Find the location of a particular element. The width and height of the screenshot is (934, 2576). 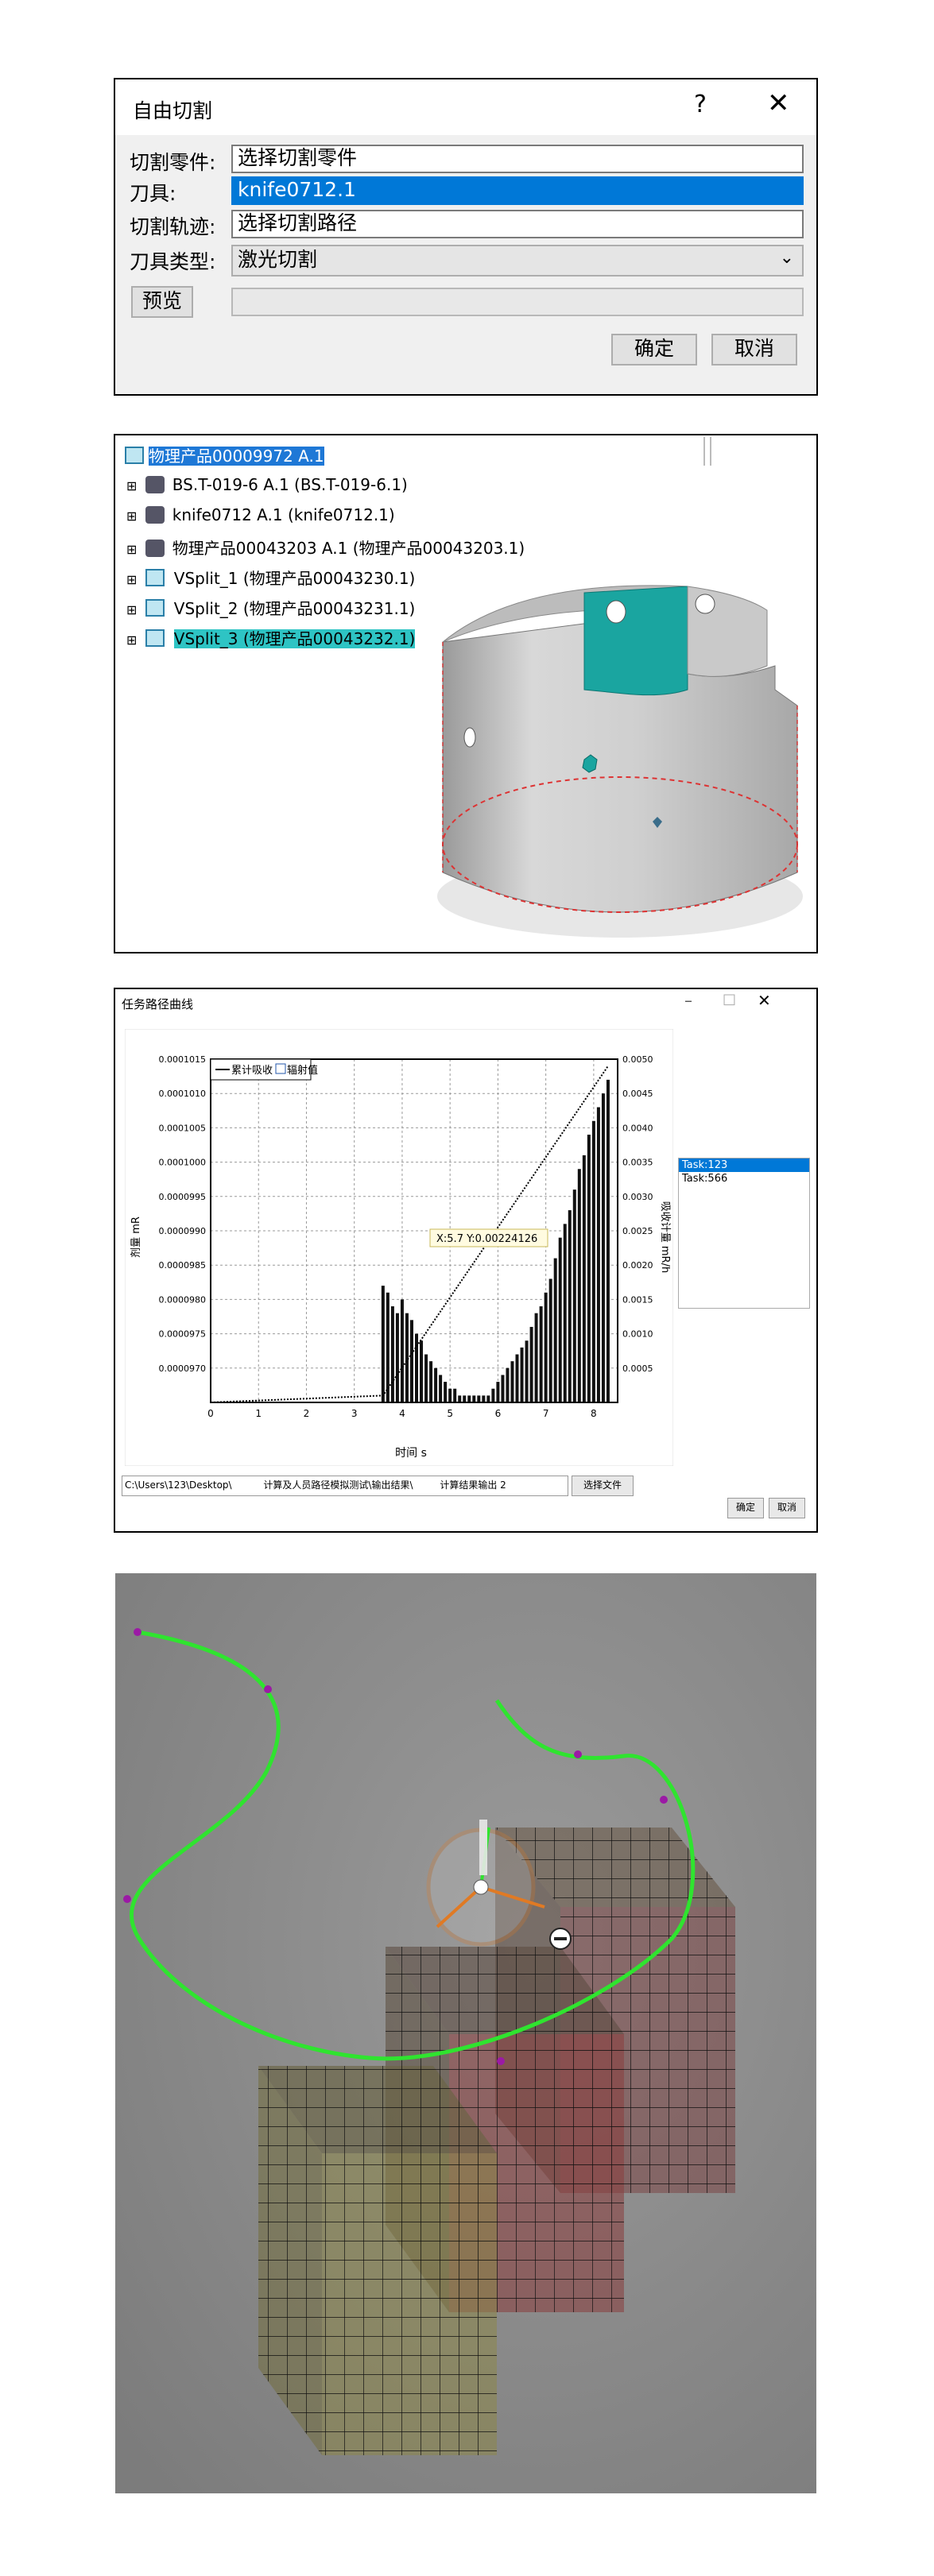

cut-part-field: 选择切割零件 is located at coordinates (517, 159).